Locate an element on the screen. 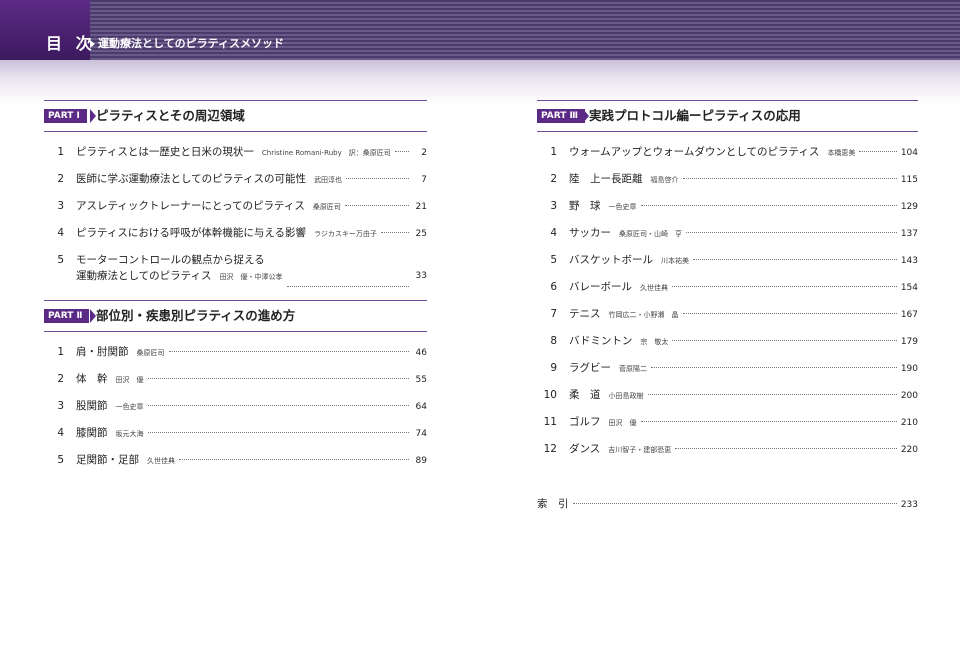  entry-title: 股関節 is located at coordinates (92, 406).